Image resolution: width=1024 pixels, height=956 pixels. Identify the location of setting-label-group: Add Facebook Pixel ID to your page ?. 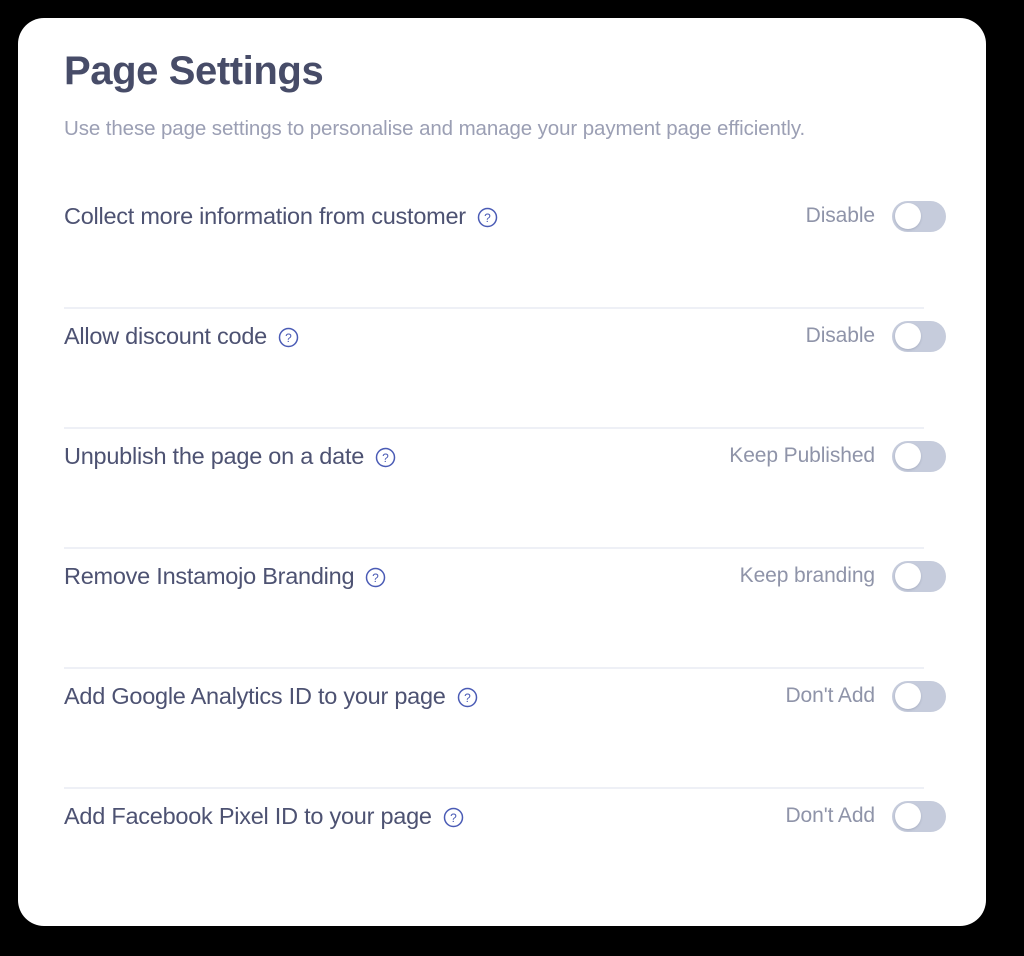
(264, 816).